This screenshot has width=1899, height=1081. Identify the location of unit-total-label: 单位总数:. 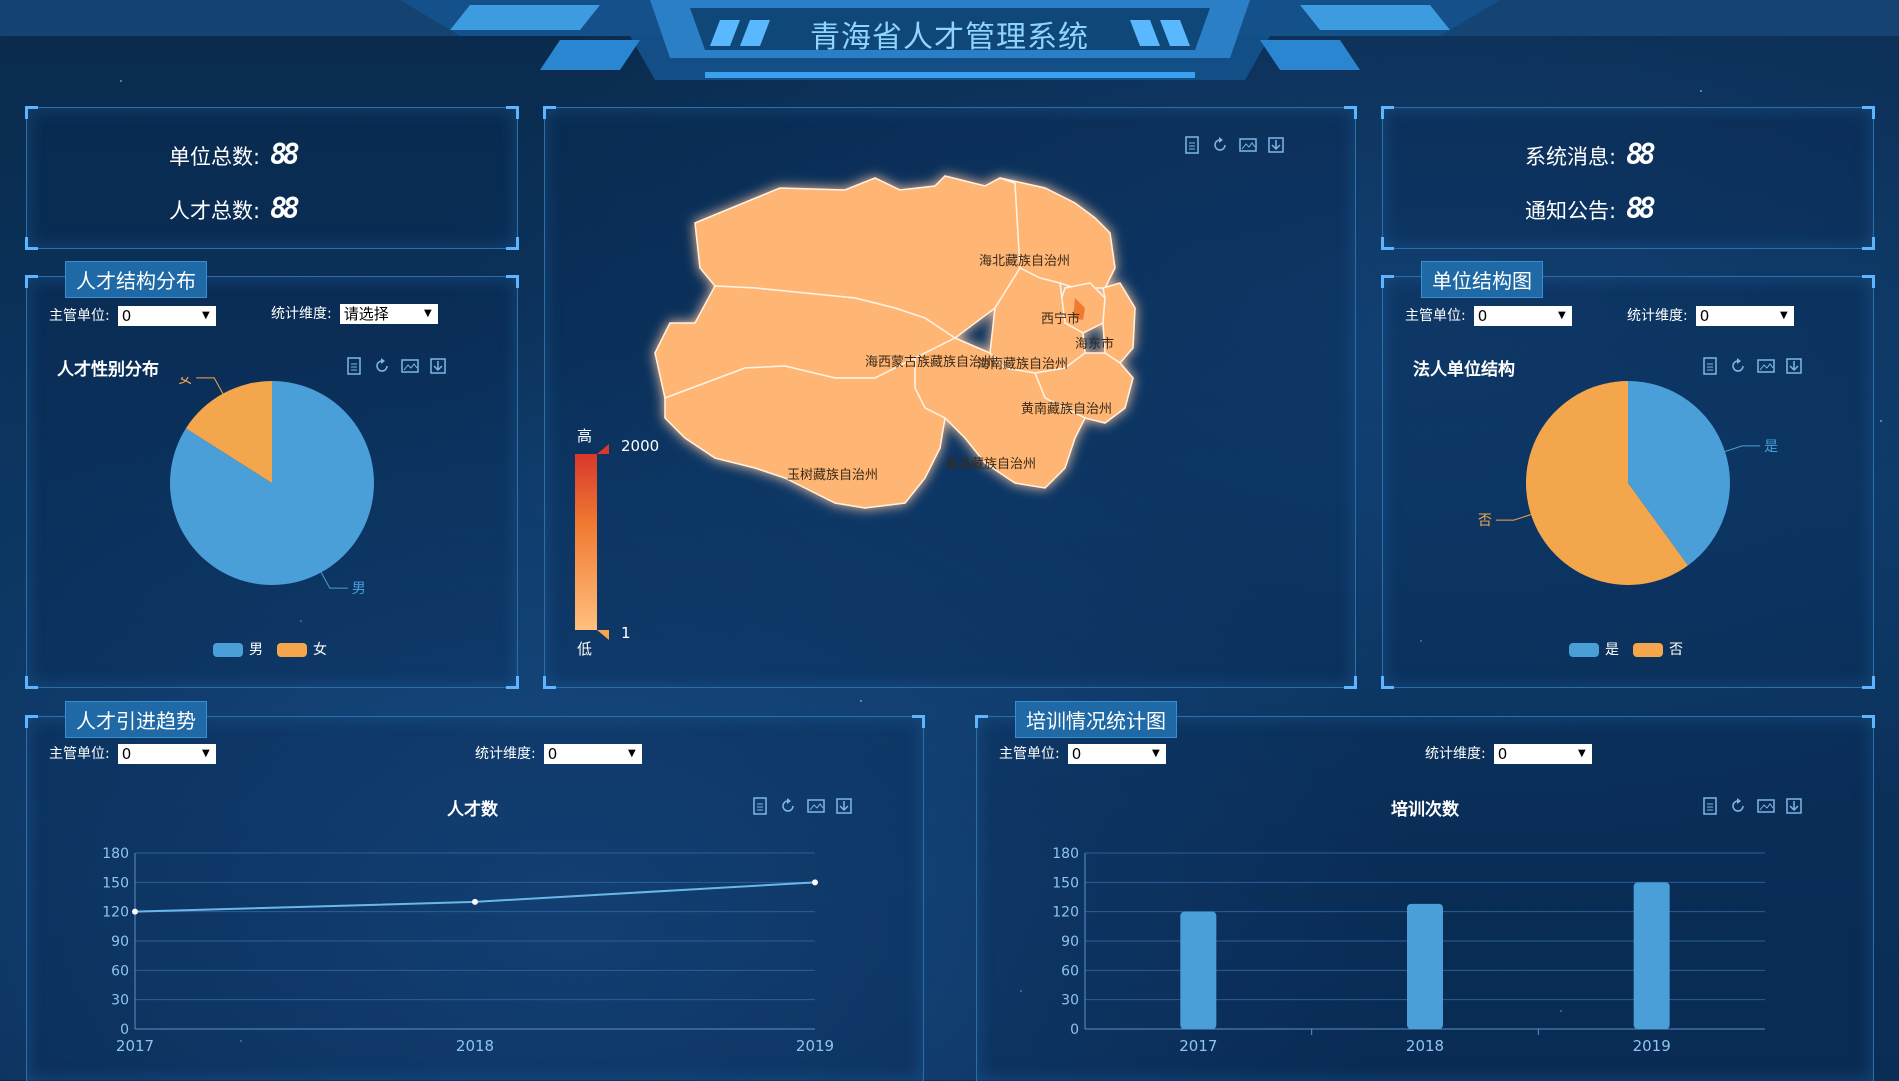
(215, 157).